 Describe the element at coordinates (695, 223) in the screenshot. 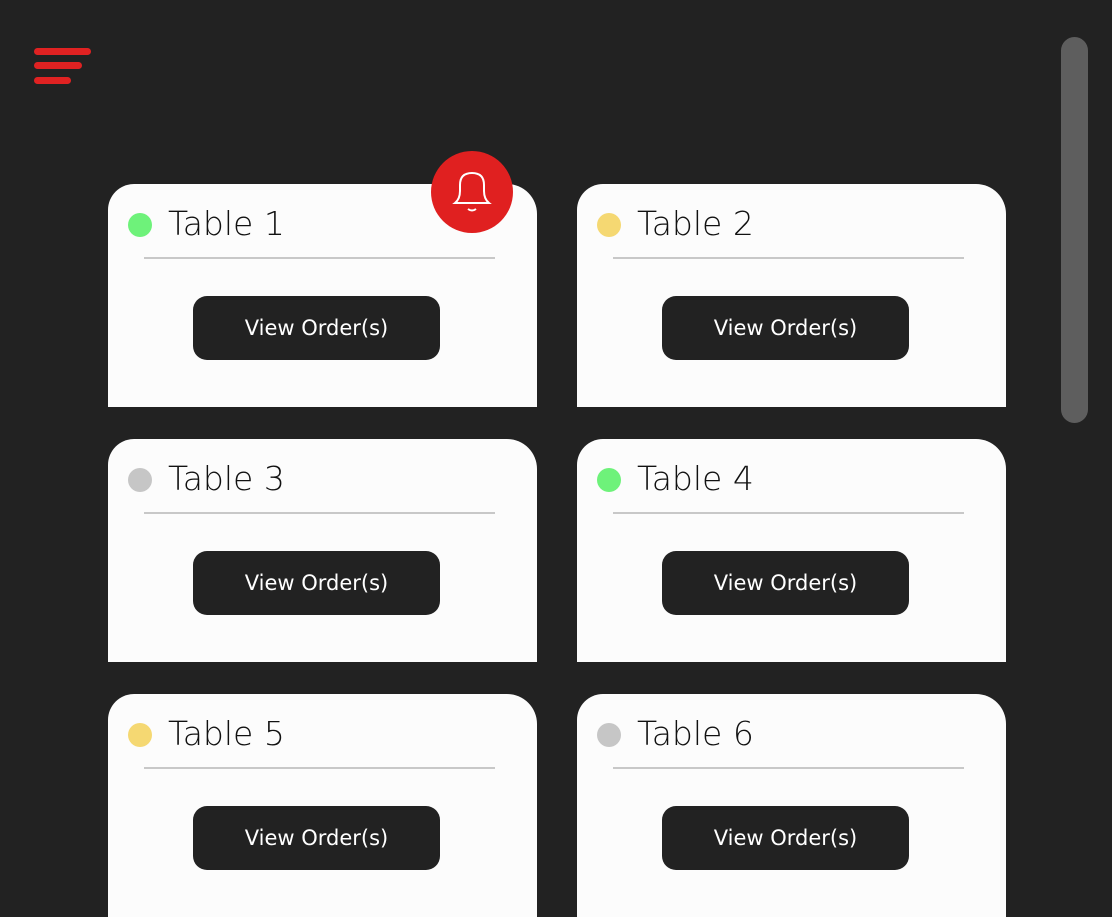

I see `table-title: Table 2` at that location.